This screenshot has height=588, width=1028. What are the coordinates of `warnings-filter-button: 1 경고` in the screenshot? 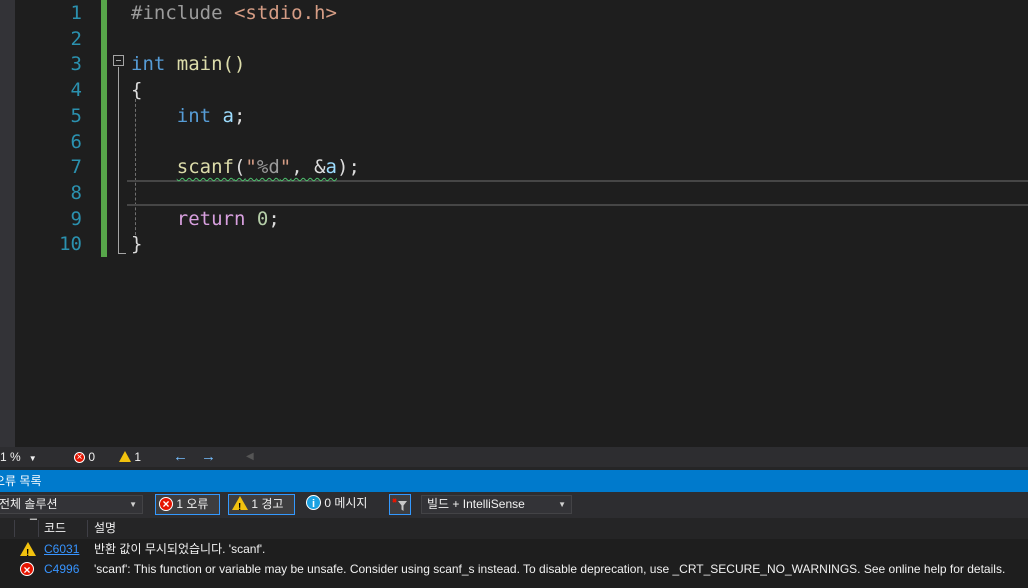 It's located at (261, 505).